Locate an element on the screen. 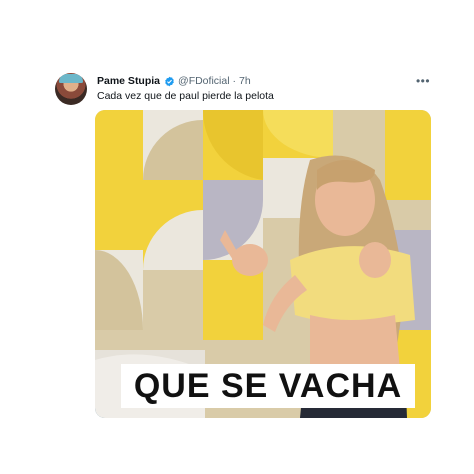  avatar is located at coordinates (71, 89).